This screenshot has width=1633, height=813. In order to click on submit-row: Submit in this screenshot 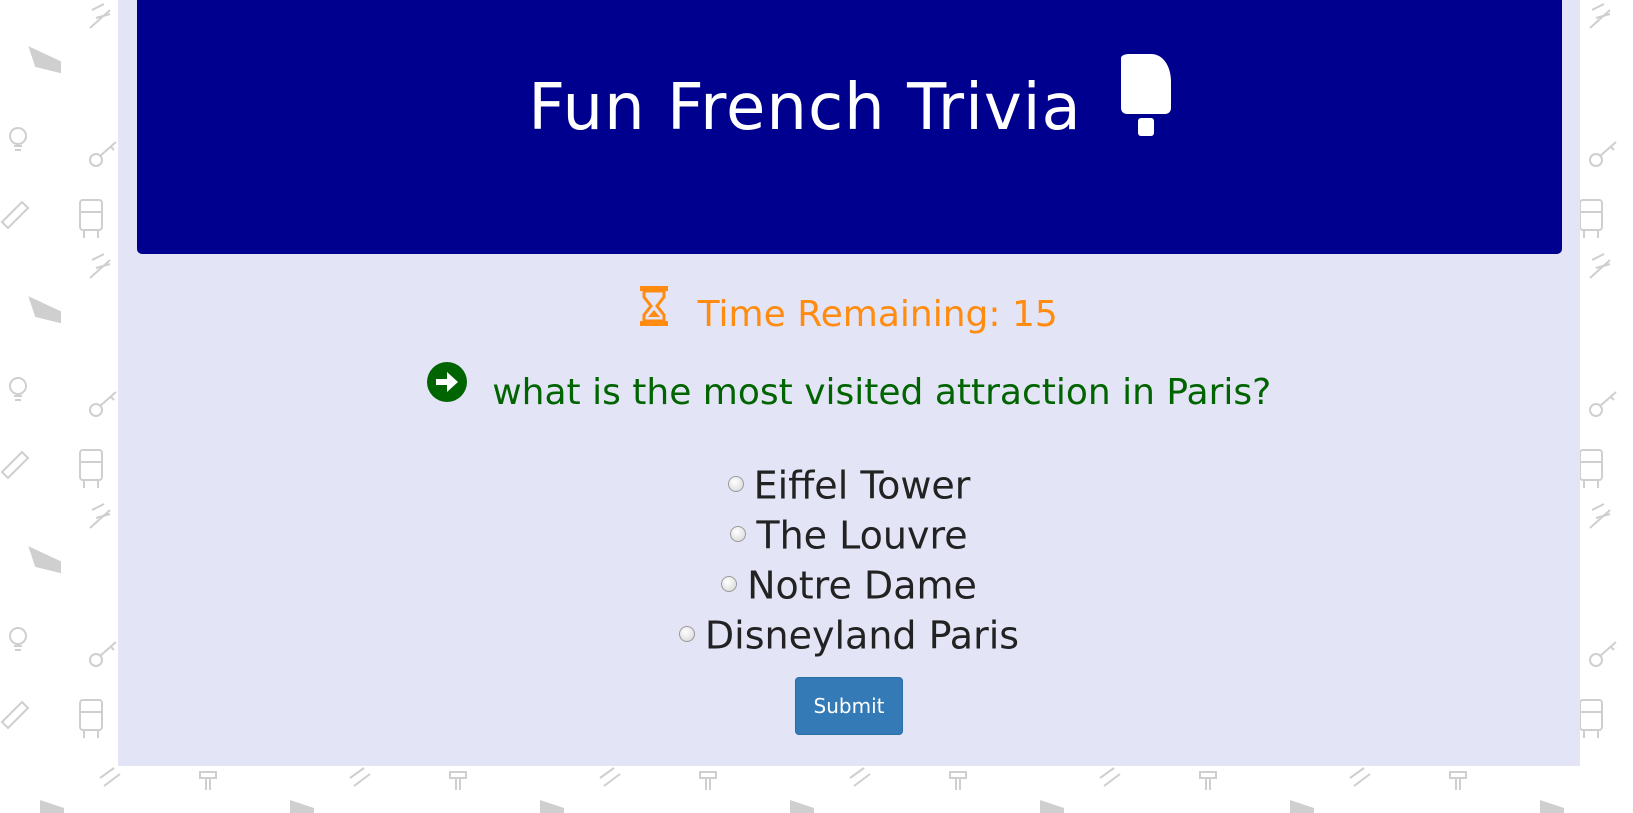, I will do `click(849, 706)`.